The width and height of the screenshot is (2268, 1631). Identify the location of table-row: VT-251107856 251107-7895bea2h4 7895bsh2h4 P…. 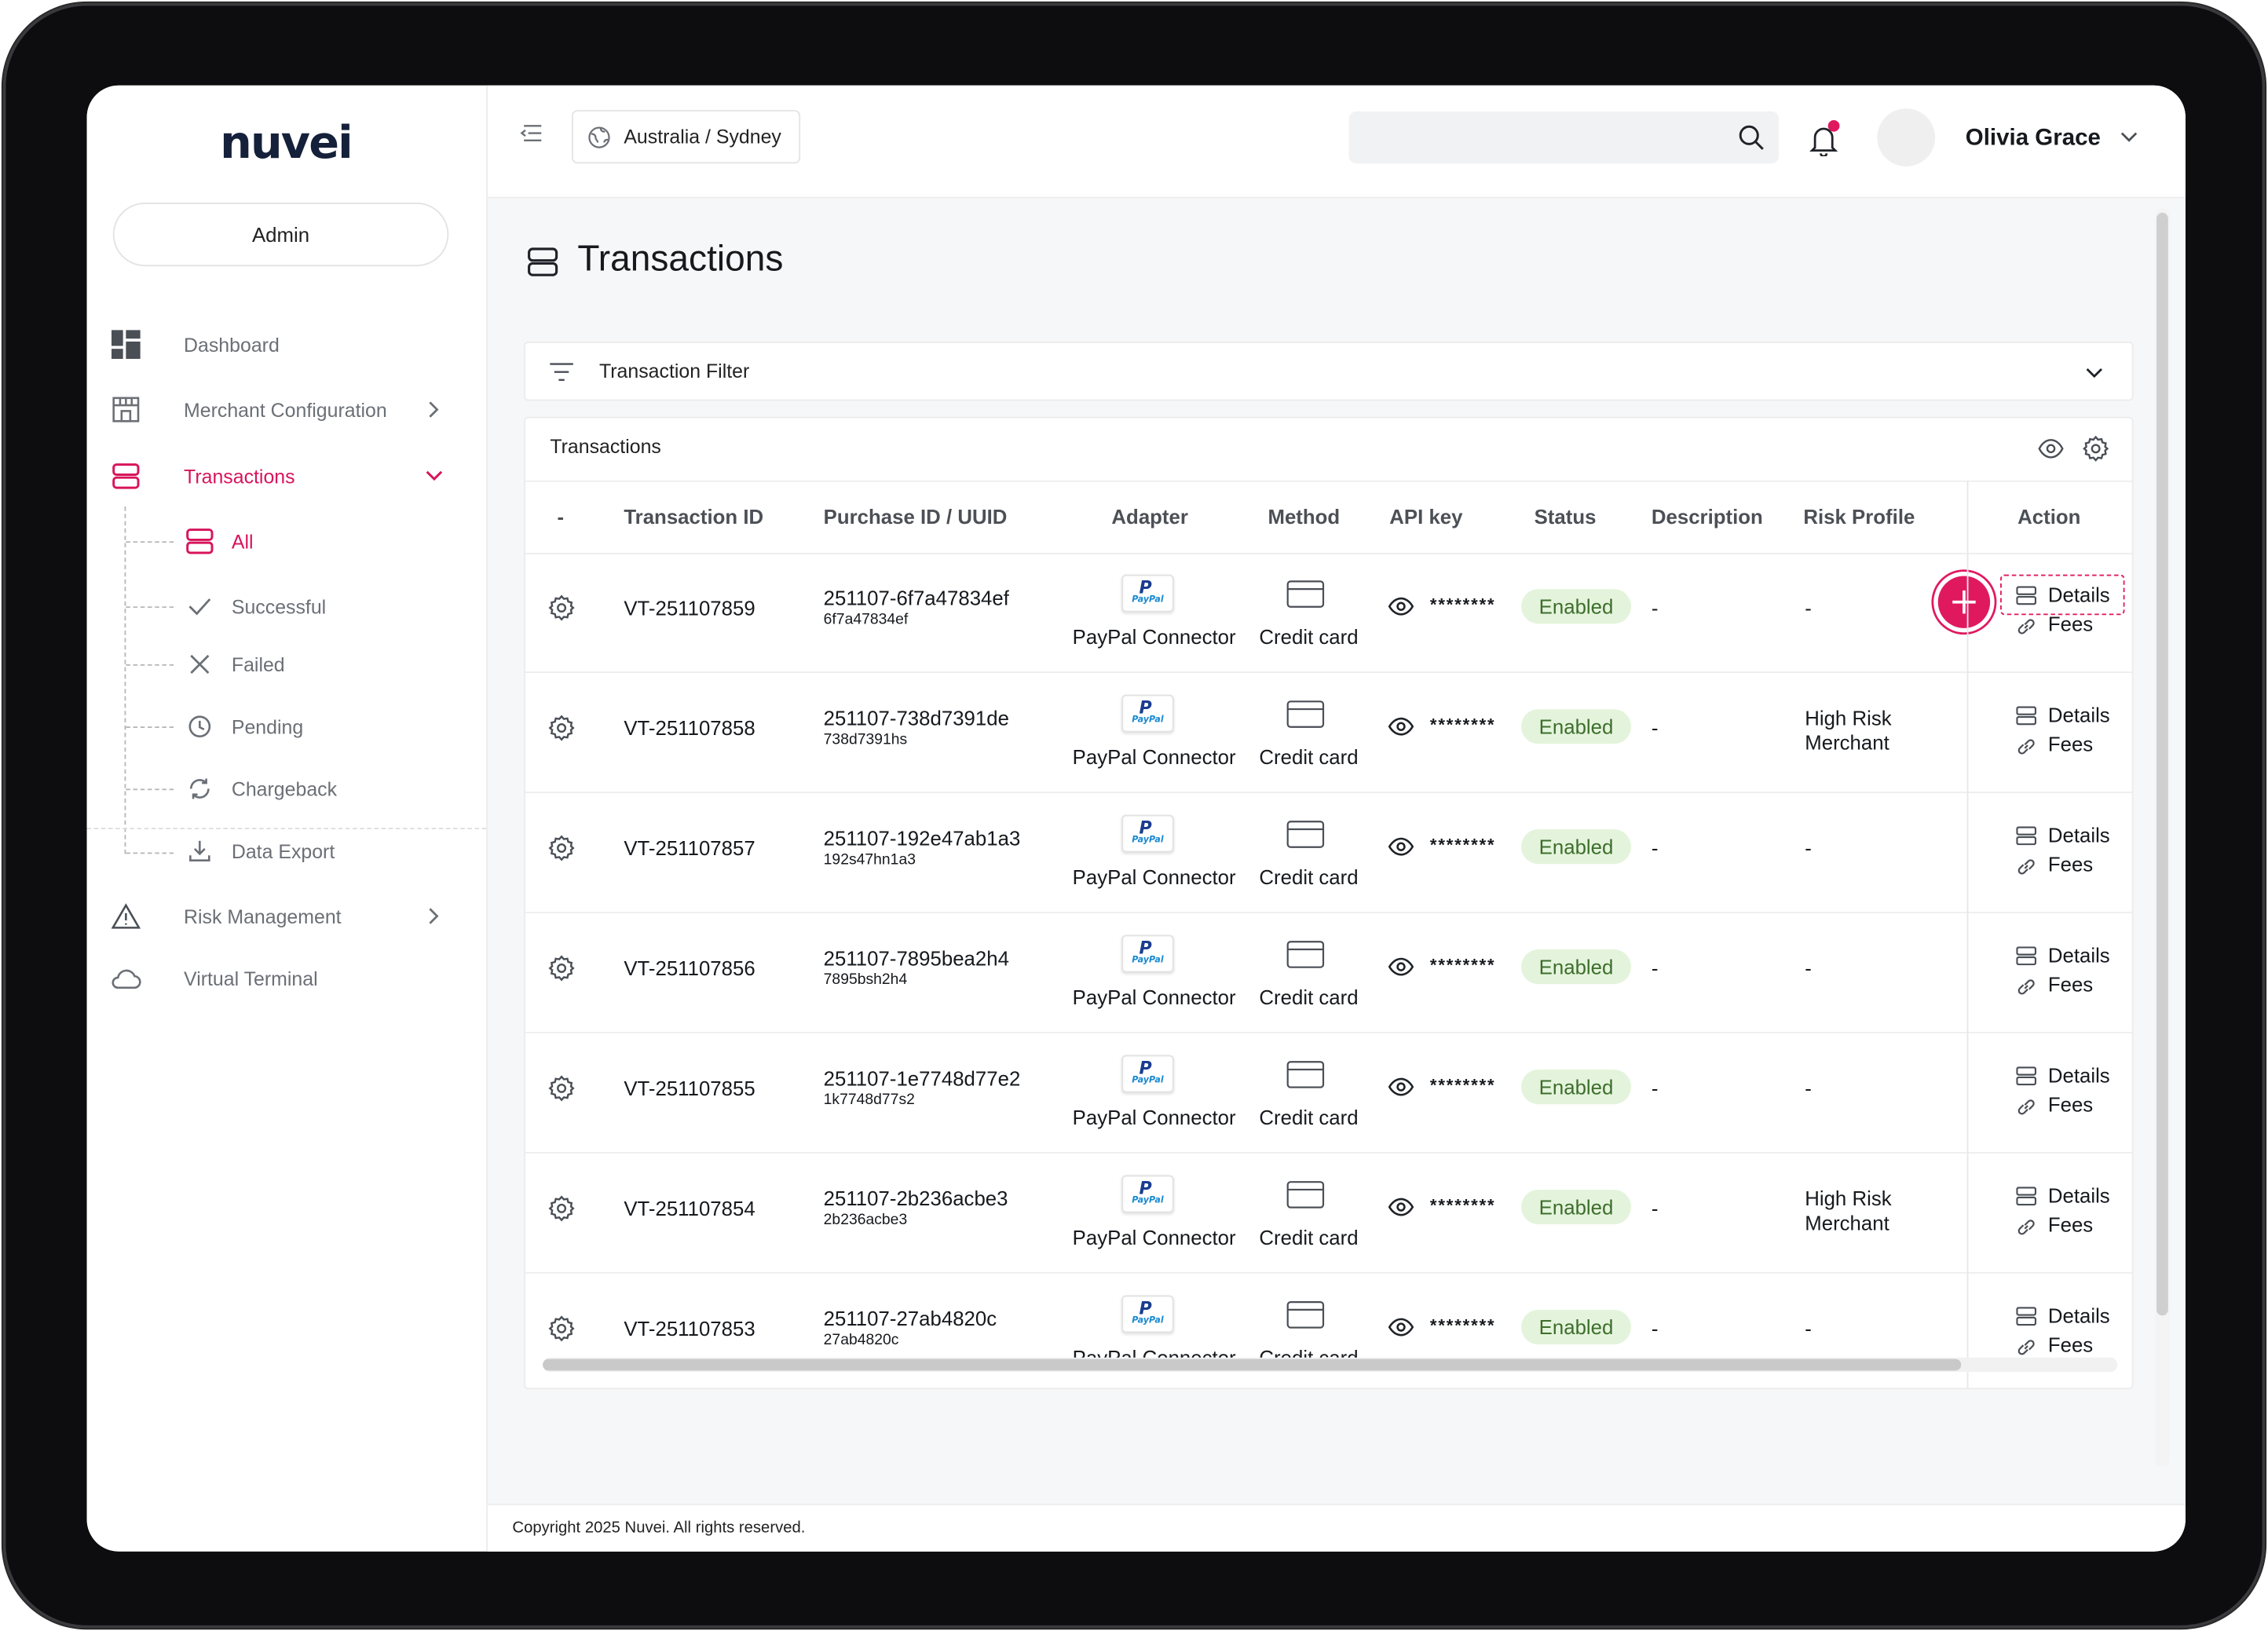
(1328, 973).